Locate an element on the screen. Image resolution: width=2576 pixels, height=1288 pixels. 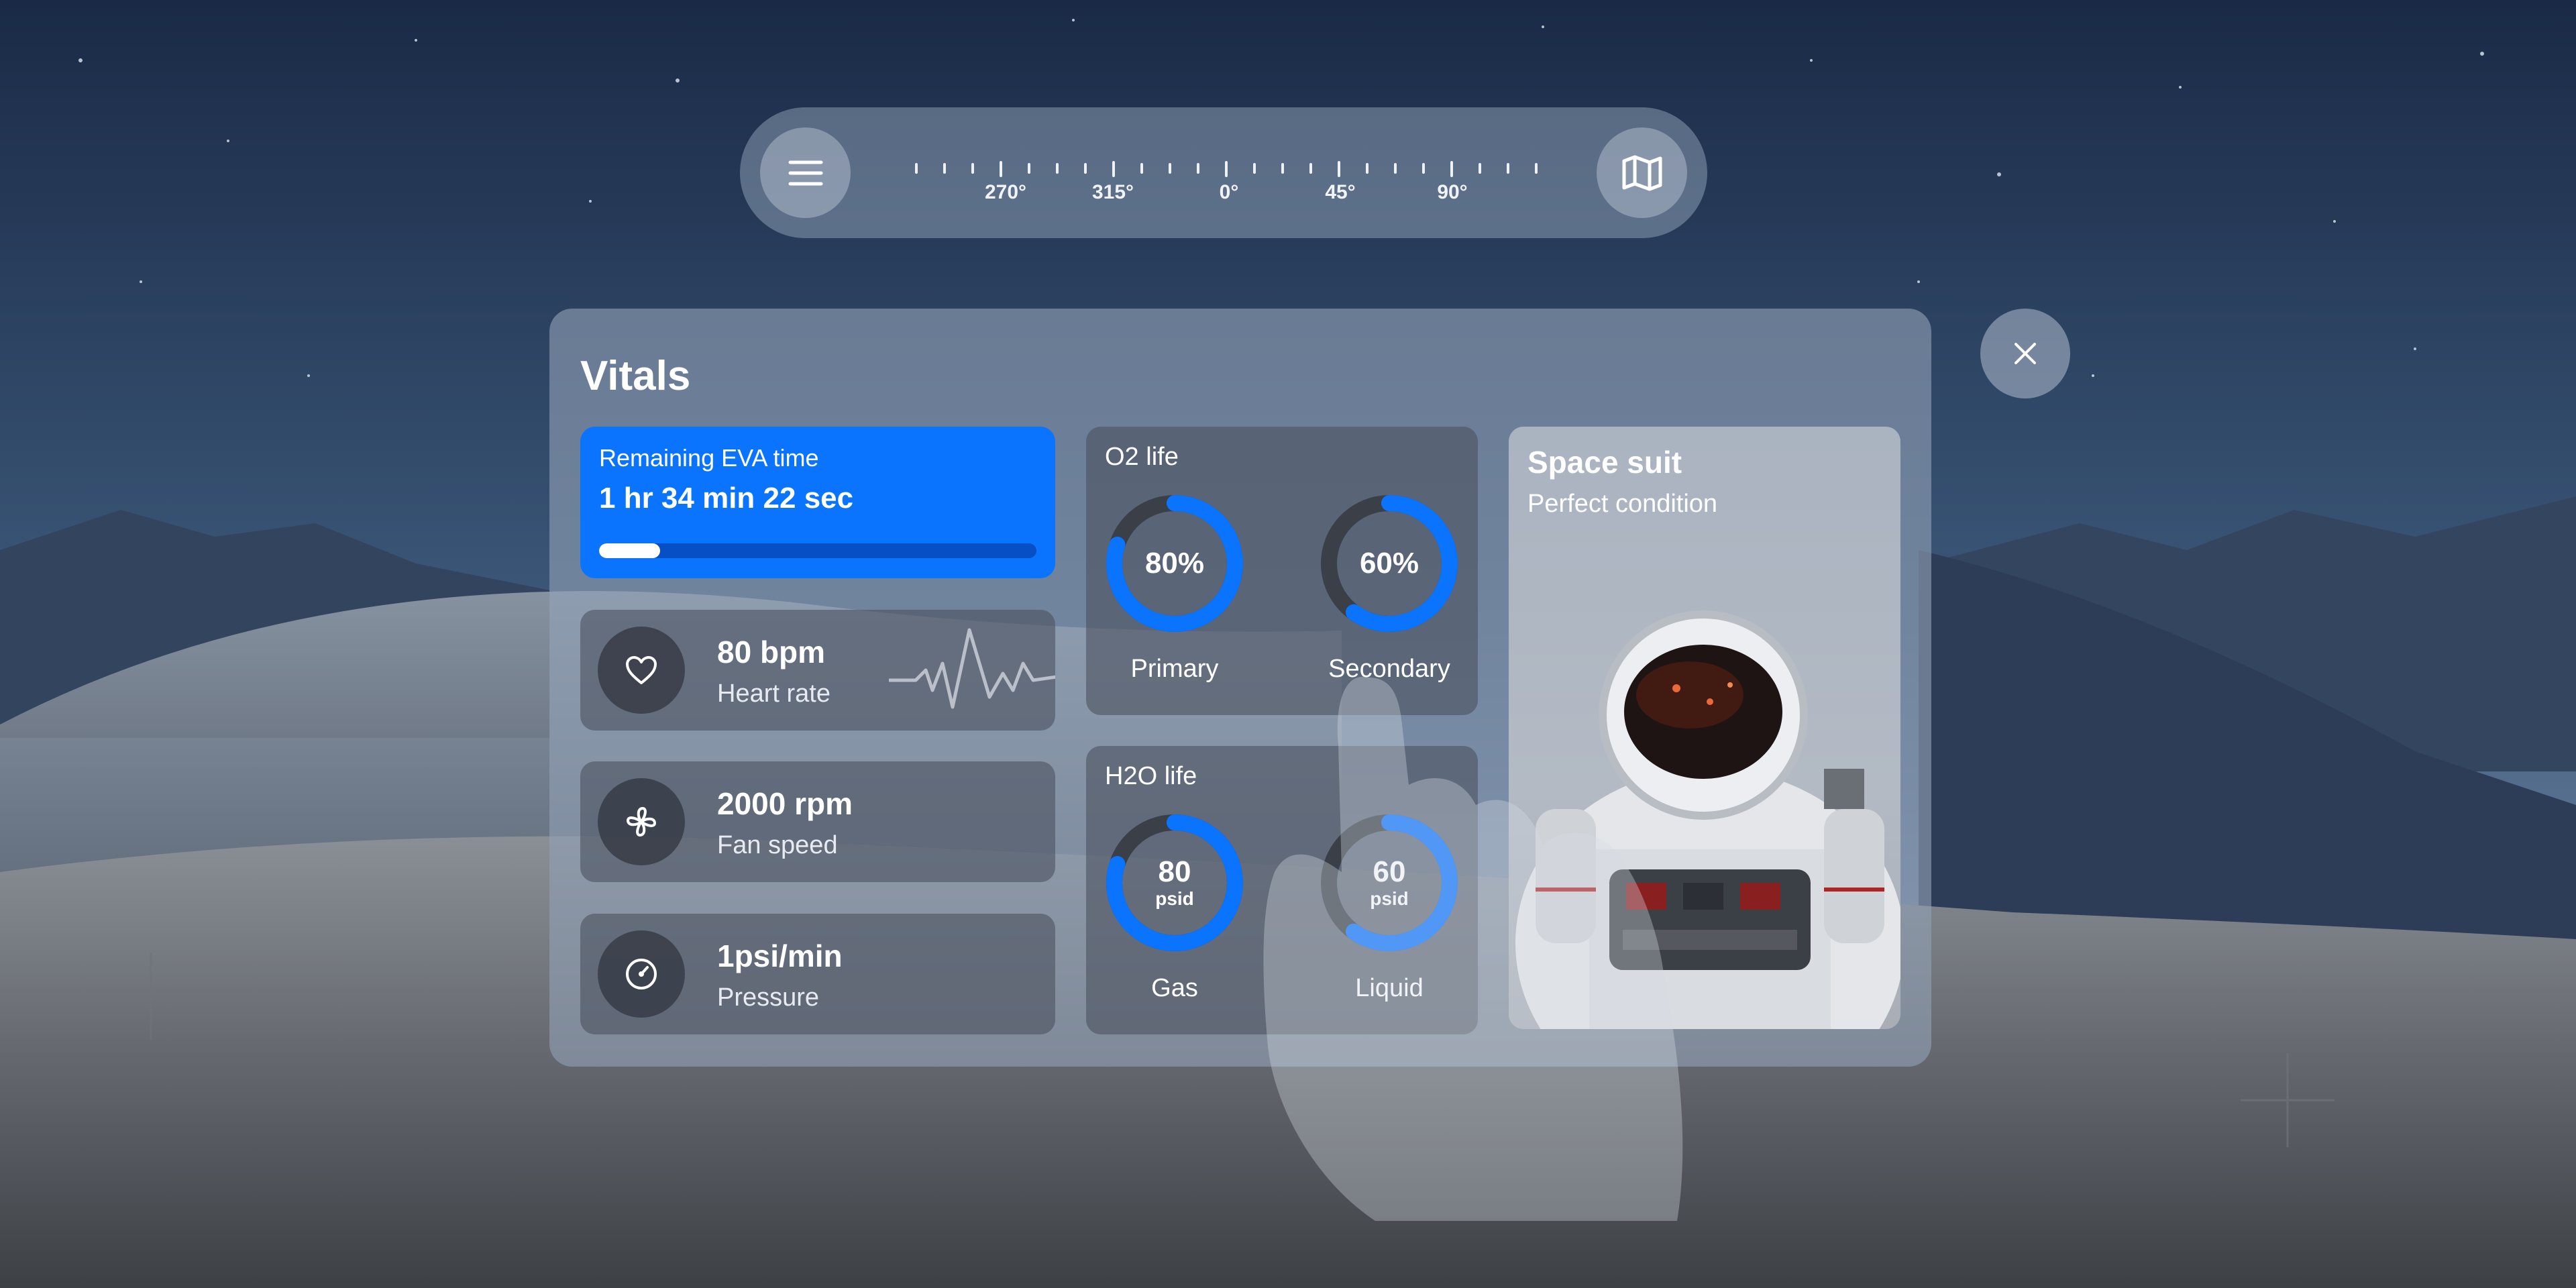
heartbeat-waveform is located at coordinates (972, 668).